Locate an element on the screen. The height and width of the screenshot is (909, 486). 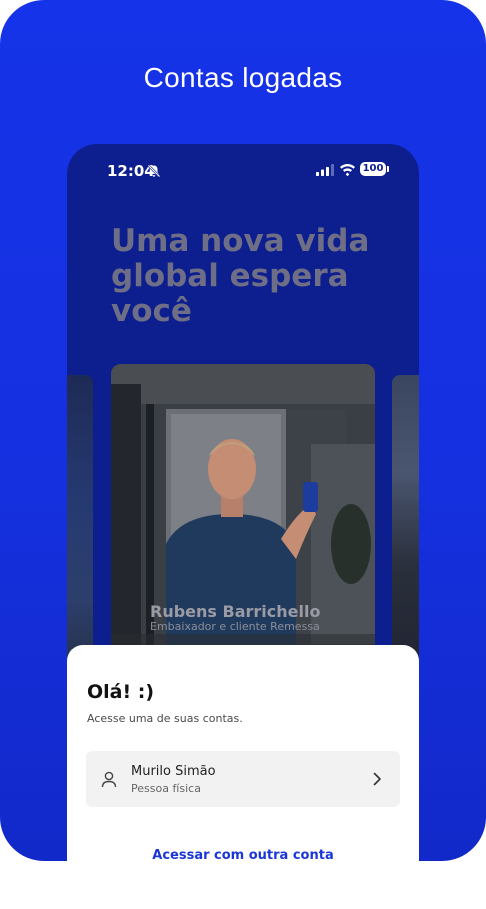
wifi-icon is located at coordinates (347, 170).